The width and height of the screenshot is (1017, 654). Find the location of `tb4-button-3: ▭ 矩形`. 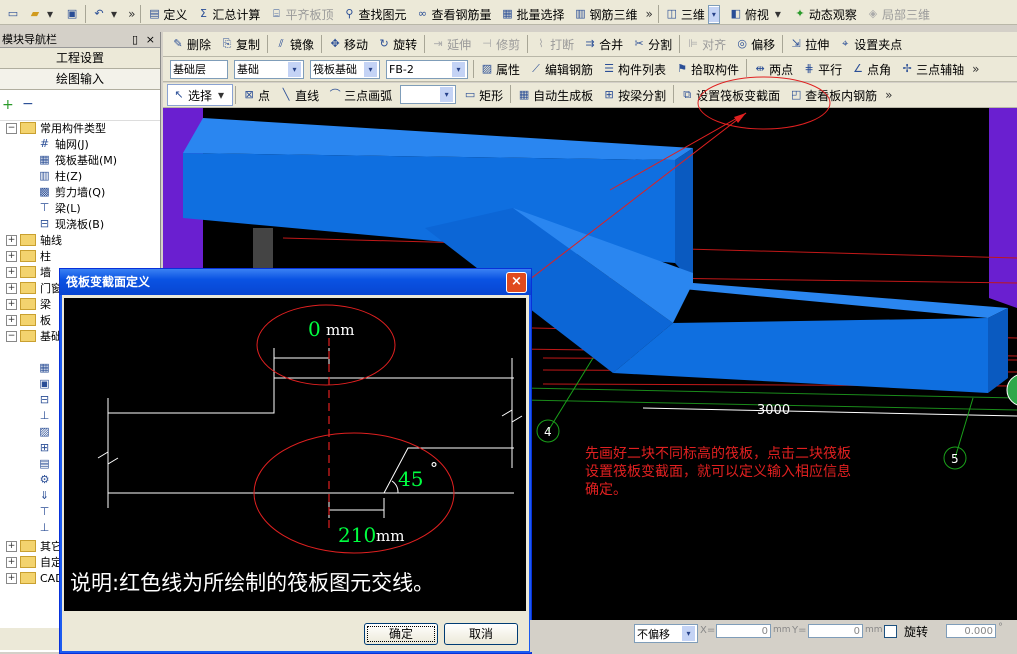

tb4-button-3: ▭ 矩形 is located at coordinates (483, 95).